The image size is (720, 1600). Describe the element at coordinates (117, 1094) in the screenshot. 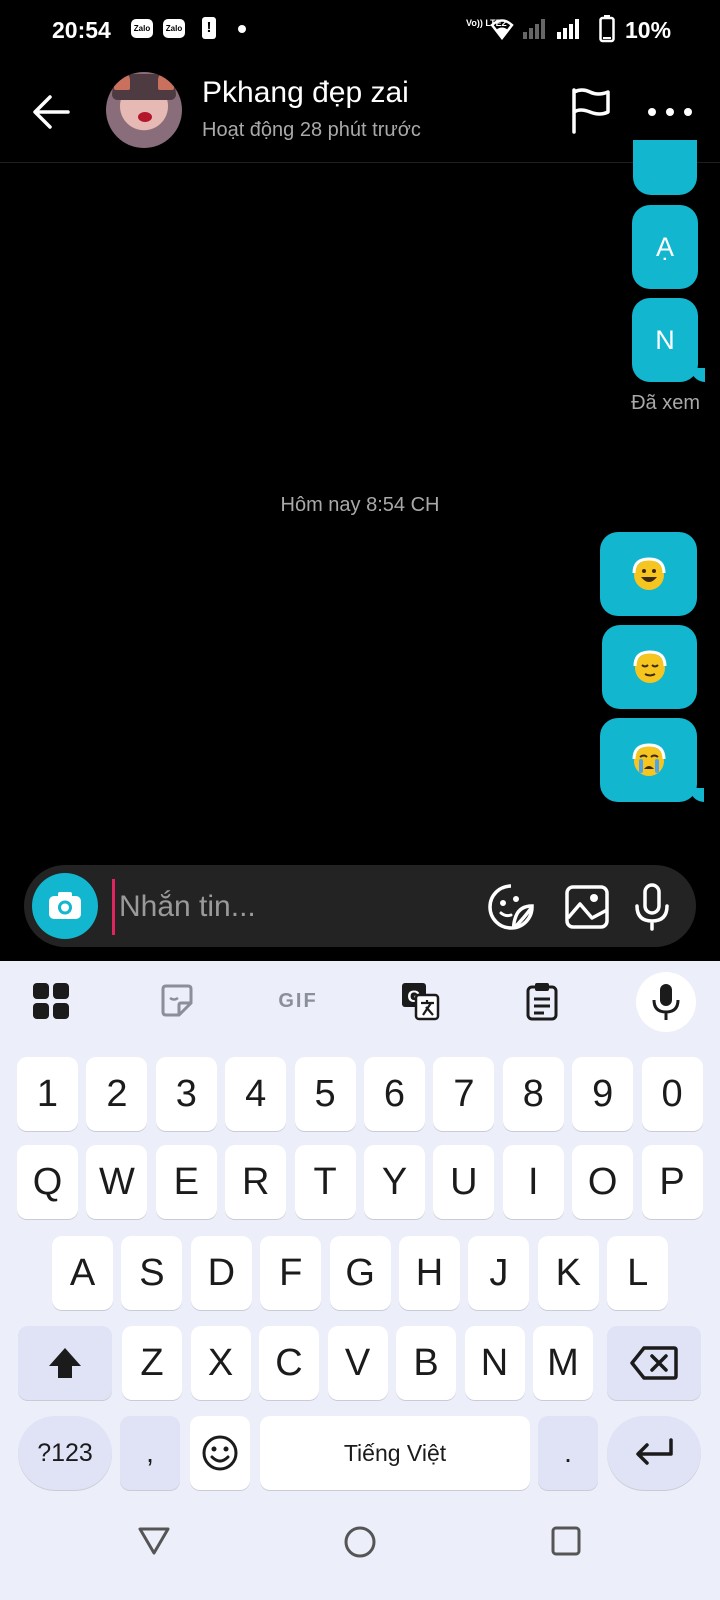

I see `key-2: 2` at that location.